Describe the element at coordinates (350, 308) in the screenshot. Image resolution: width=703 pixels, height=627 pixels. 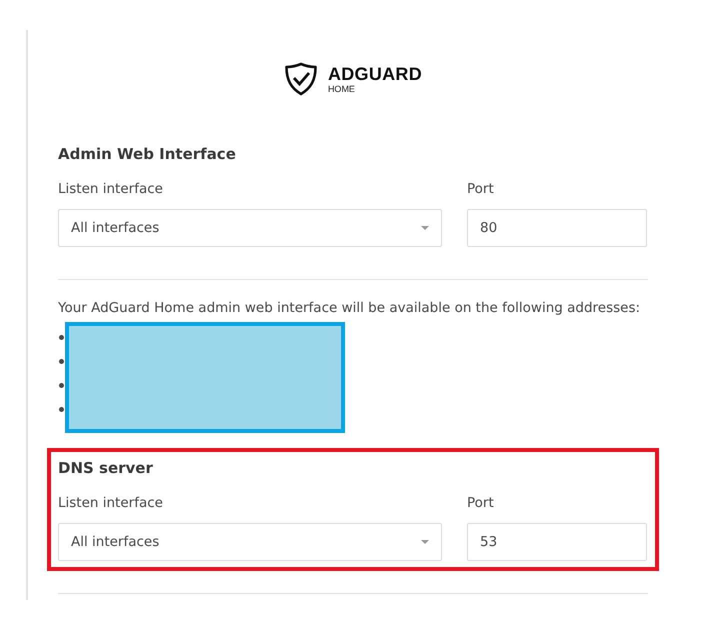
I see `addresses-note: Your AdGuard Home admin web interface will be available on the following addresses:` at that location.